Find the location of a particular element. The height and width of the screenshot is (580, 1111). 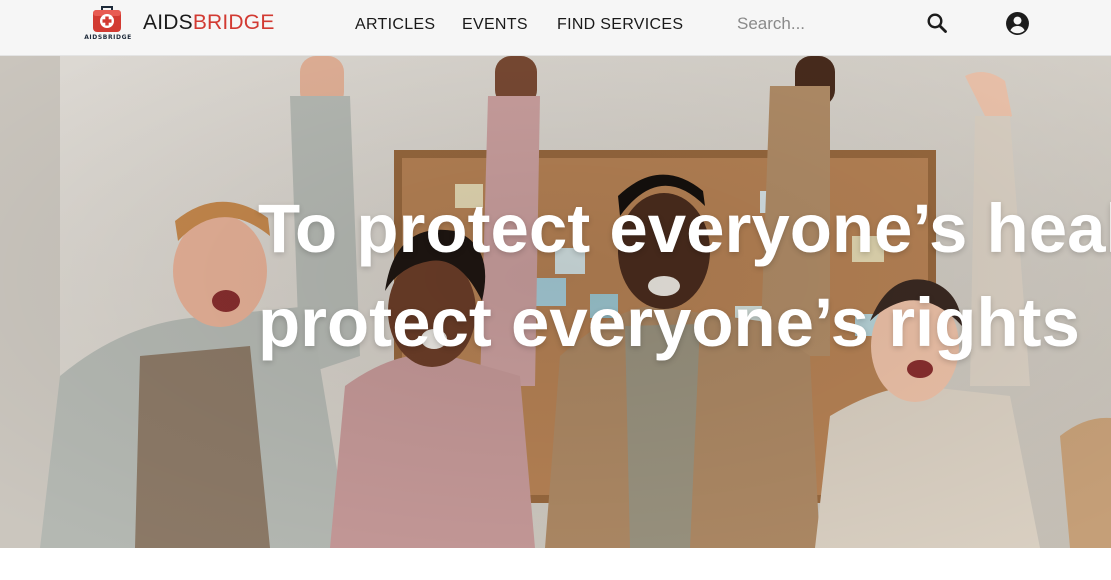

hero-headline-line-2: protect everyone’s rights is located at coordinates (669, 322).